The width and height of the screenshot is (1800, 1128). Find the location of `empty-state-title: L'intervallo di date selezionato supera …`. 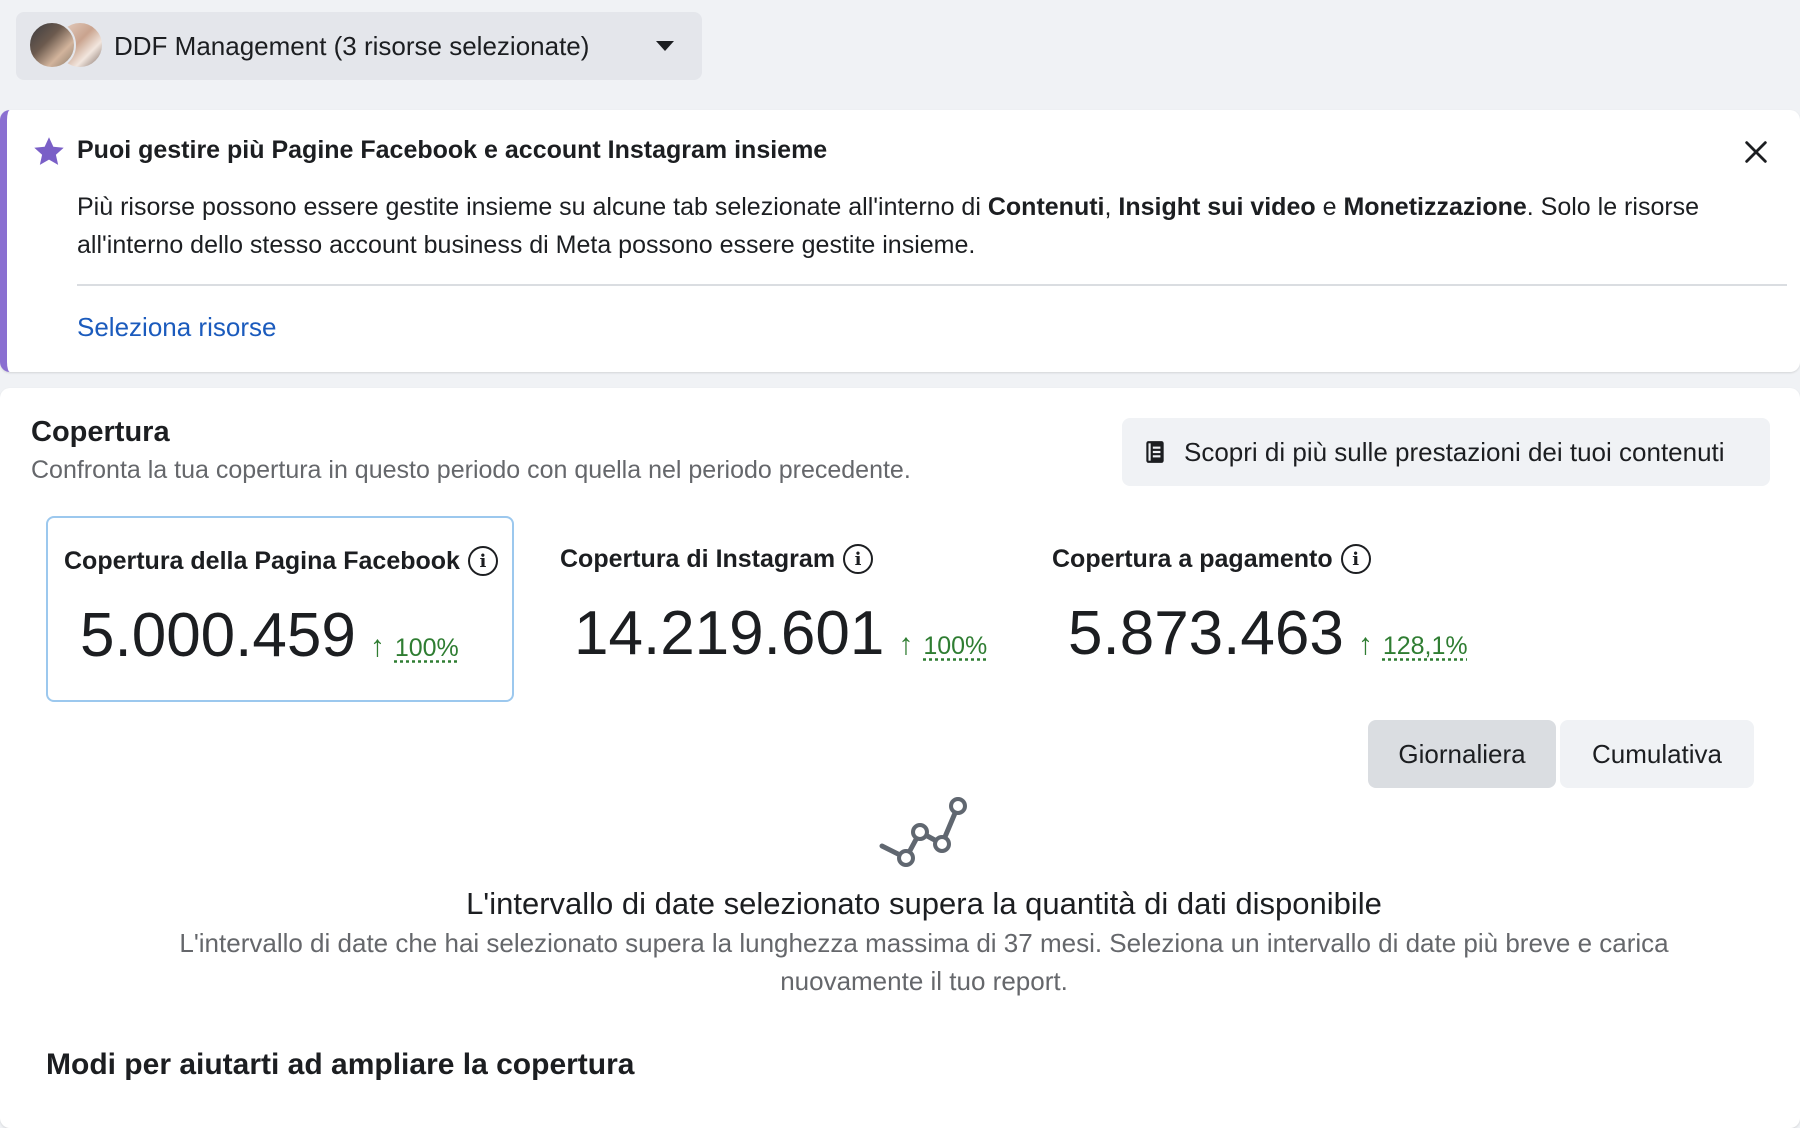

empty-state-title: L'intervallo di date selezionato supera … is located at coordinates (924, 903).